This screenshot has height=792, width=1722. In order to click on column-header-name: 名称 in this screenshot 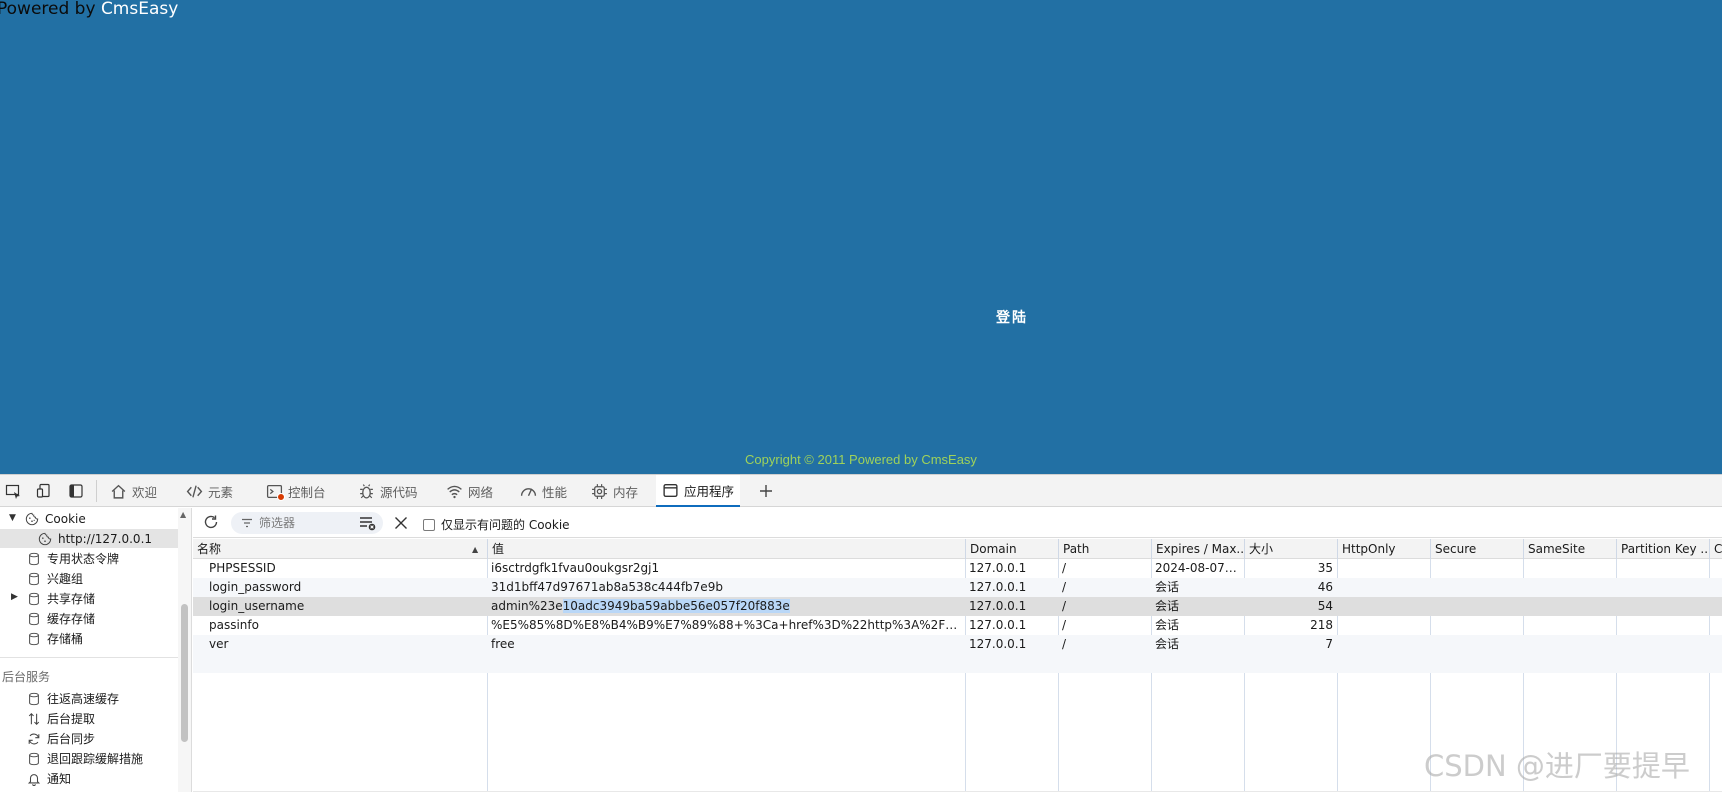, I will do `click(340, 549)`.